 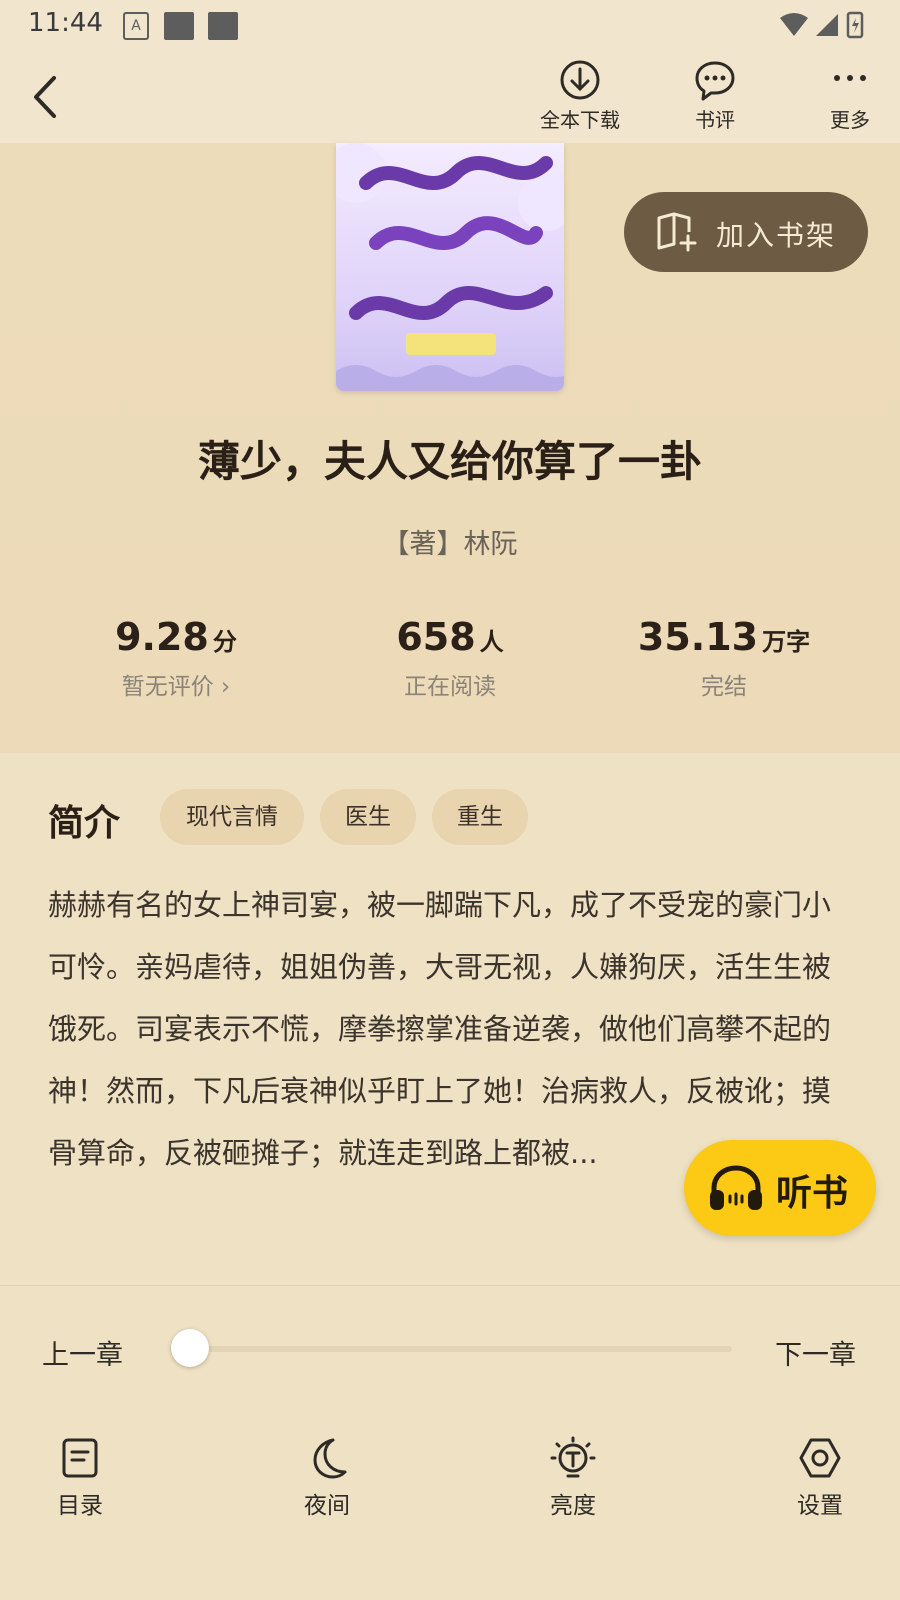 What do you see at coordinates (715, 81) in the screenshot?
I see `comment-icon` at bounding box center [715, 81].